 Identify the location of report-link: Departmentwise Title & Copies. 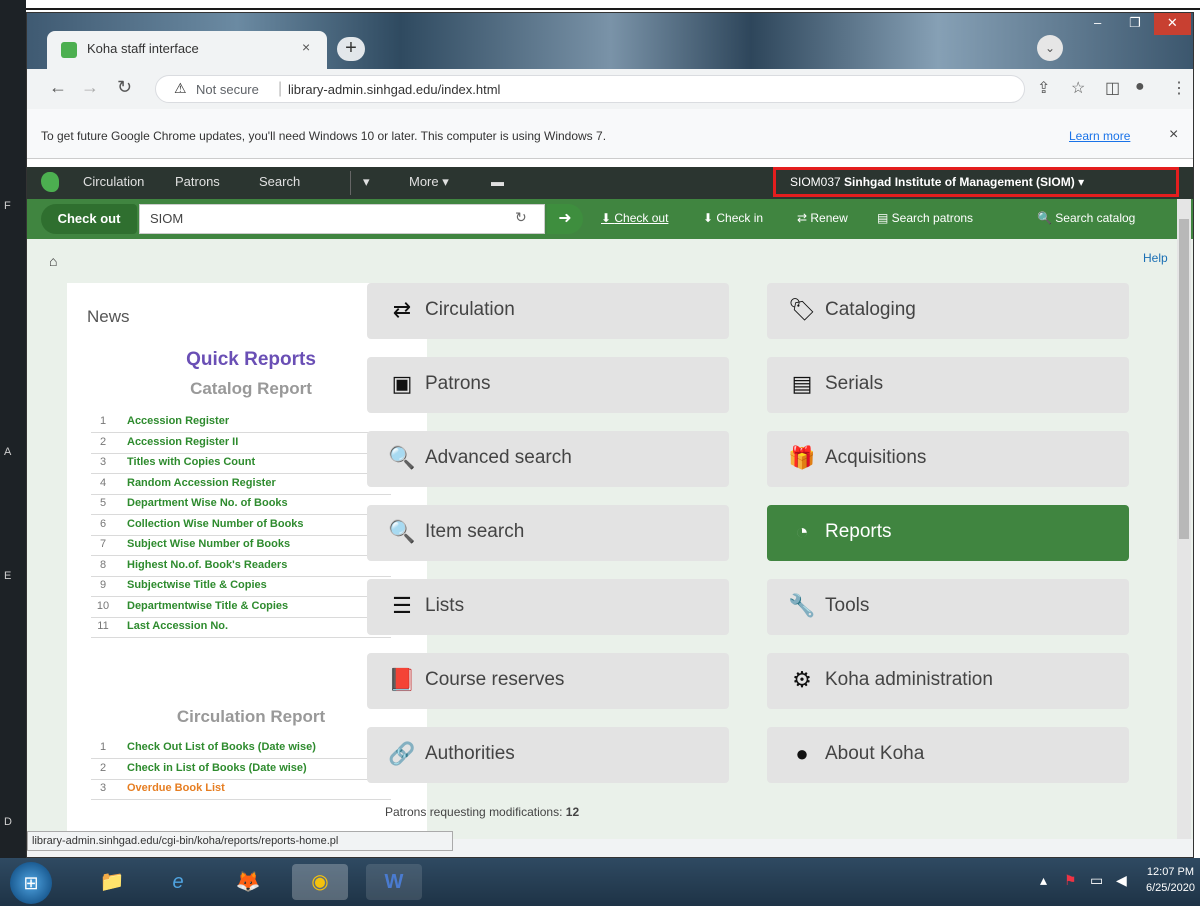
(207, 606).